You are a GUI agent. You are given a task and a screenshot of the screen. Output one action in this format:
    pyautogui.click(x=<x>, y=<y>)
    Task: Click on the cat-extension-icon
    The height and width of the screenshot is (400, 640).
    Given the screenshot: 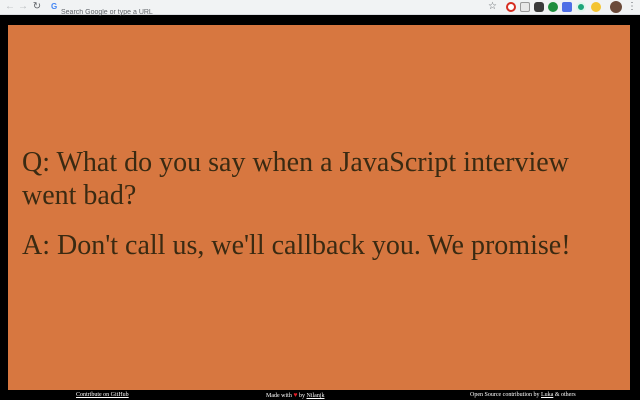 What is the action you would take?
    pyautogui.click(x=539, y=7)
    